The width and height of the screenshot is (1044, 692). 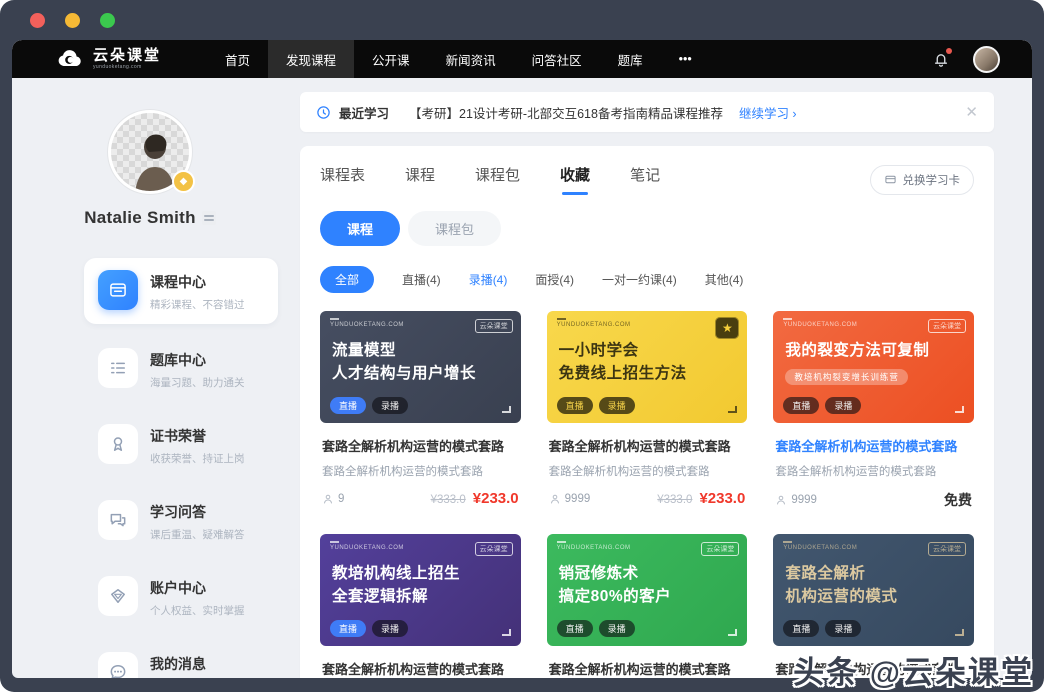 I want to click on unread-dot, so click(x=949, y=51).